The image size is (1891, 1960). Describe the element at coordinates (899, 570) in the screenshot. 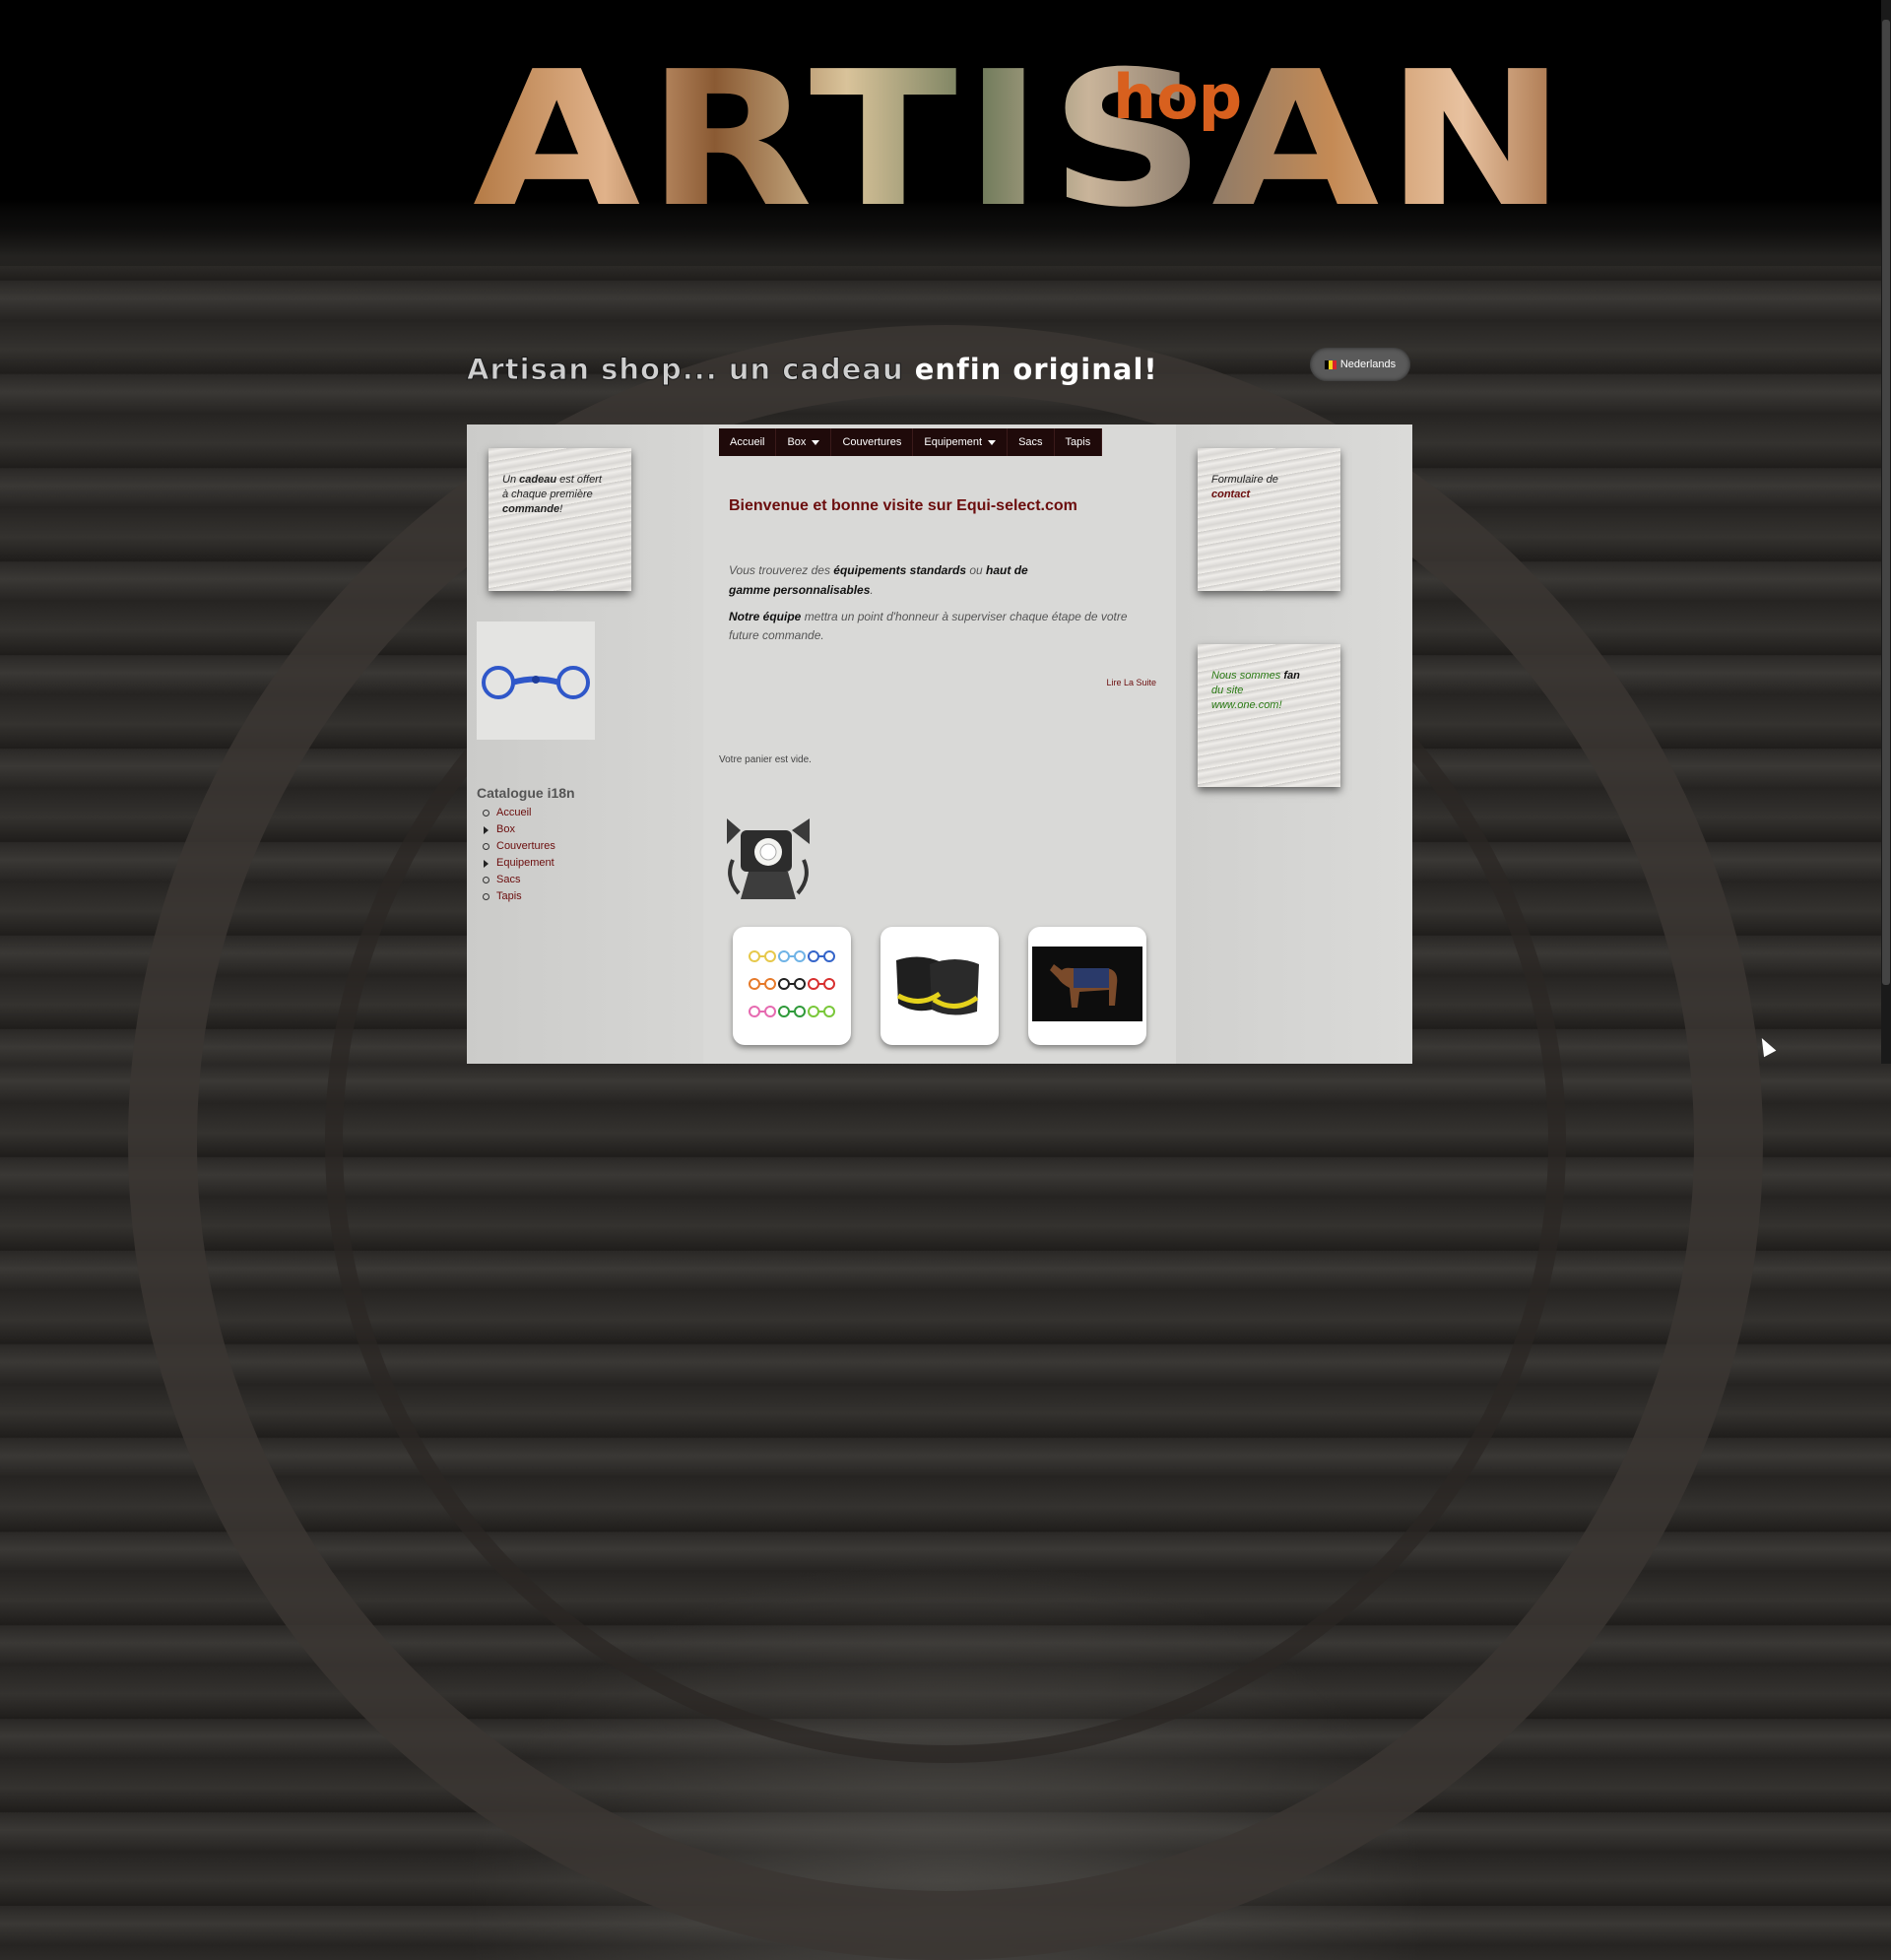

I see `intro-emphasis: équipements standards` at that location.